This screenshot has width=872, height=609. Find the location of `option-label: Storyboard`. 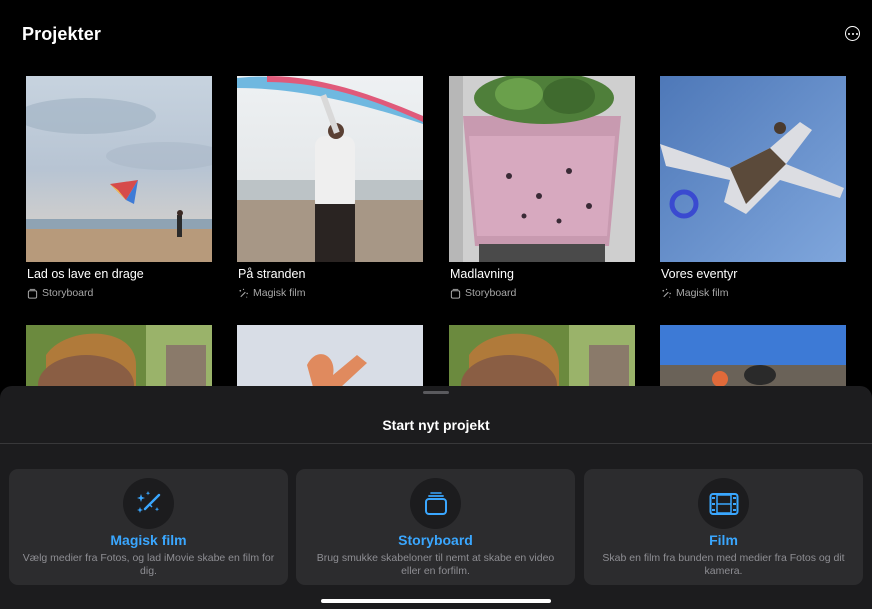

option-label: Storyboard is located at coordinates (435, 540).